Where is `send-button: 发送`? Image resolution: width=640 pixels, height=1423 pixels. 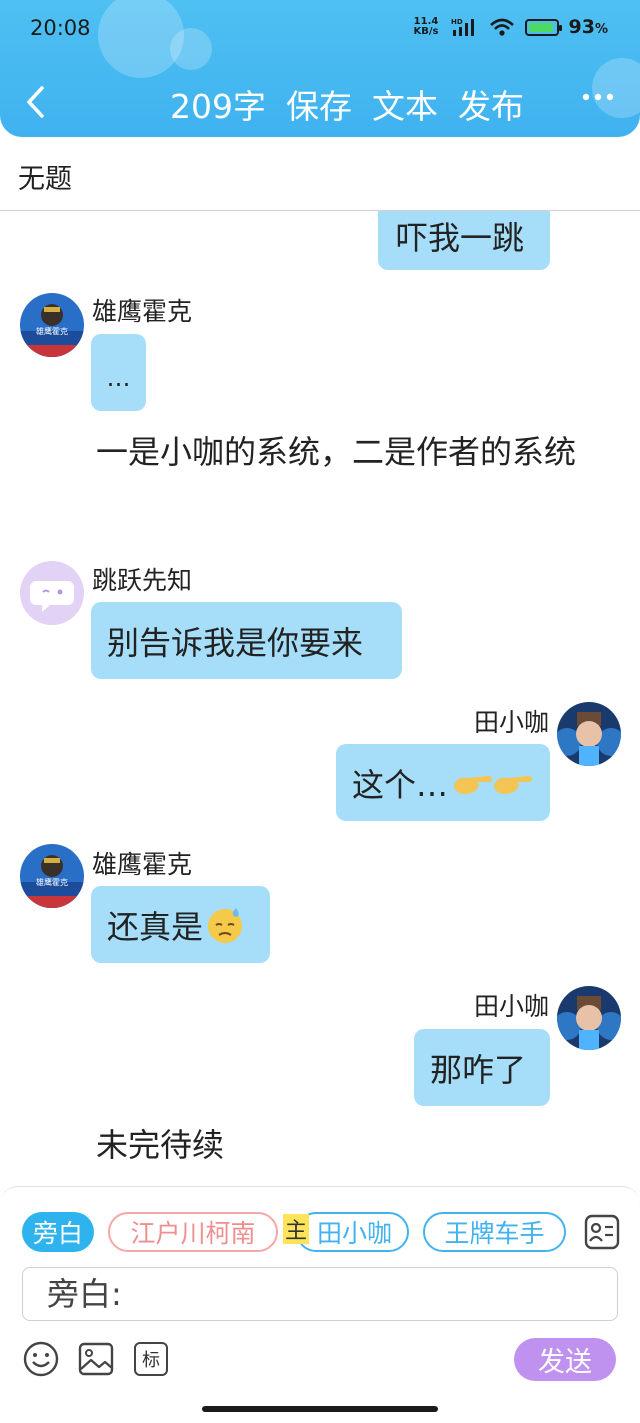
send-button: 发送 is located at coordinates (565, 1359).